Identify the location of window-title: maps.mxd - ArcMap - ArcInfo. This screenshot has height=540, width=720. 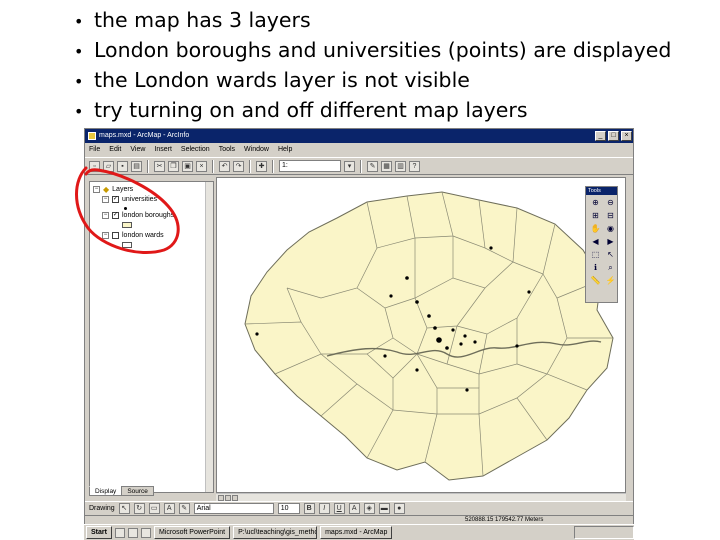
(144, 135).